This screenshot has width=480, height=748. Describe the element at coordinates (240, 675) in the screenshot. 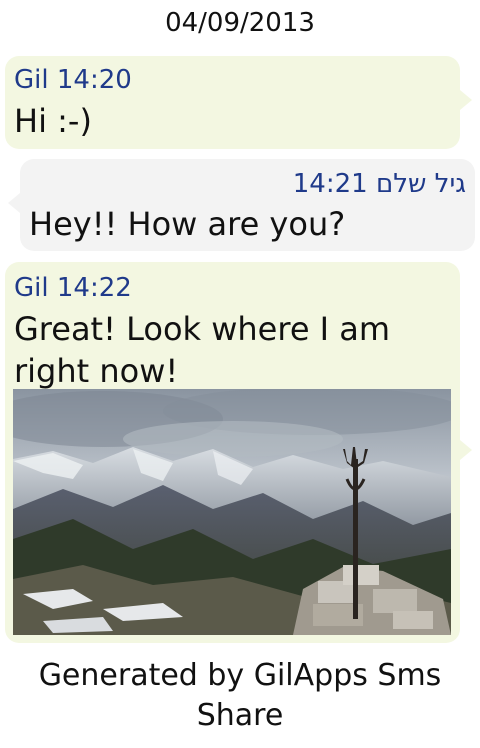

I see `footer-line1: Generated by GilApps Sms` at that location.